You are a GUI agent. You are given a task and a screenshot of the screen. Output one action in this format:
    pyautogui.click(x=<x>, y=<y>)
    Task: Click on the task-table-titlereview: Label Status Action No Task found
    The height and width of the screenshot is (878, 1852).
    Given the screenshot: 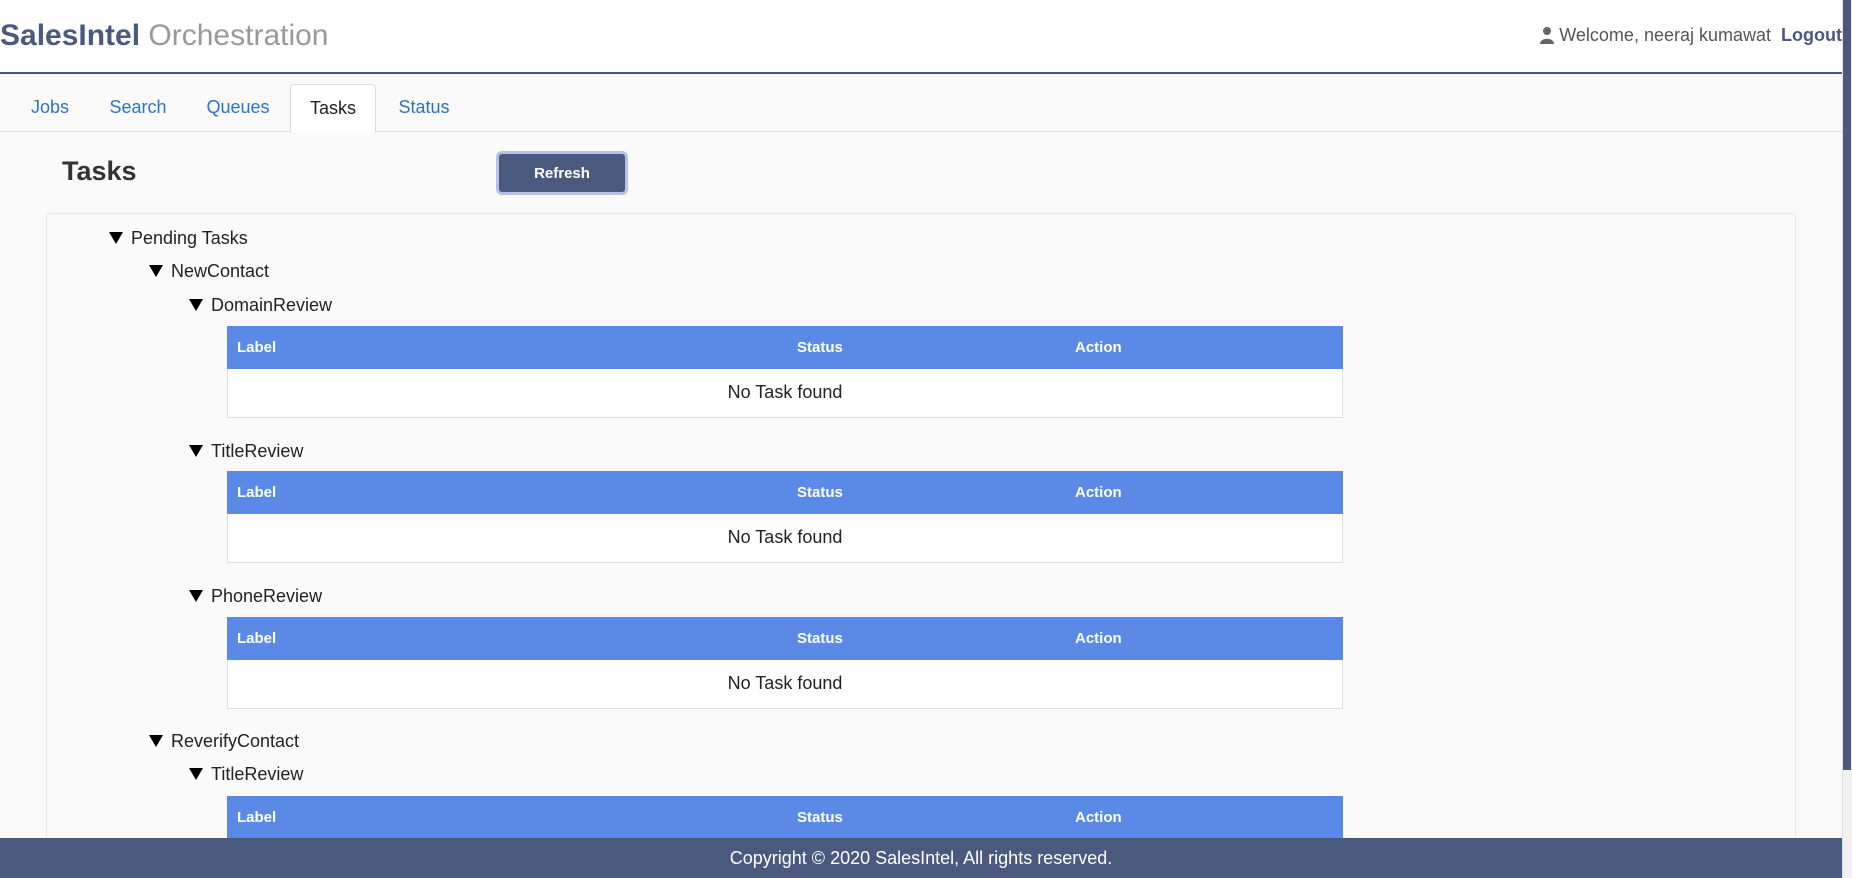 What is the action you would take?
    pyautogui.click(x=785, y=517)
    